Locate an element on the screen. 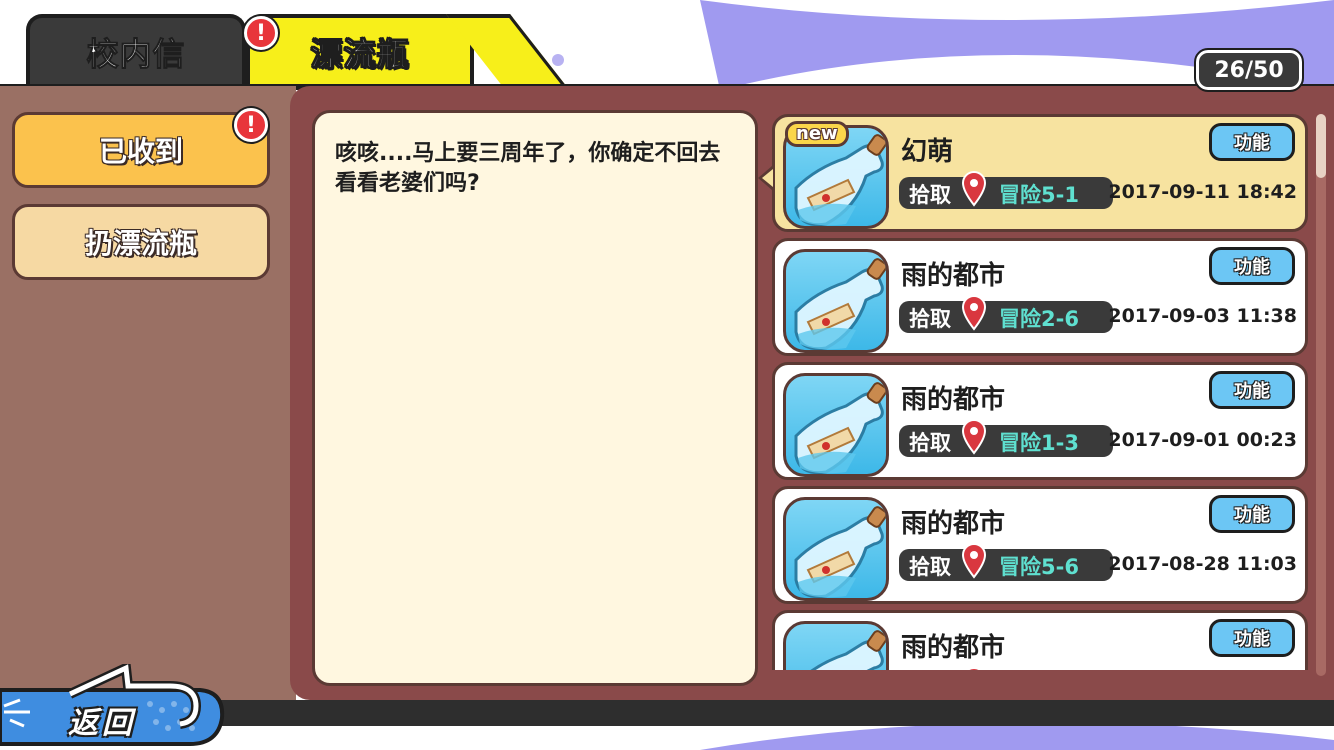 The image size is (1334, 750). sidebar-item-label: 扔漂流瓶 is located at coordinates (140, 243).